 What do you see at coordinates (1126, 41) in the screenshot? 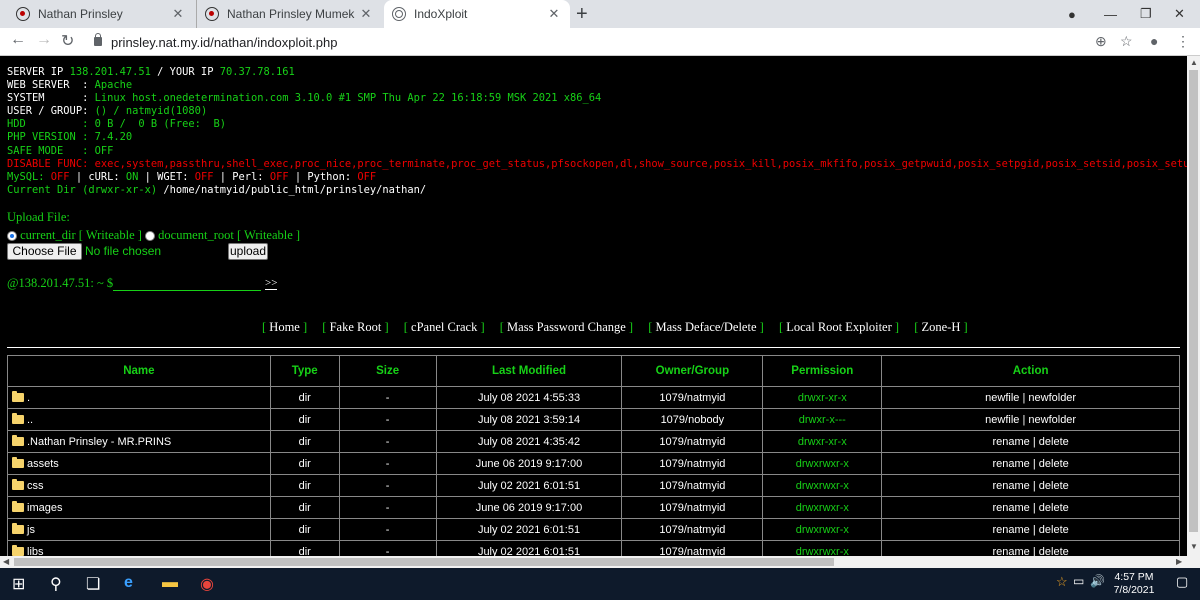
I see `bookmark-star-icon: ☆` at bounding box center [1126, 41].